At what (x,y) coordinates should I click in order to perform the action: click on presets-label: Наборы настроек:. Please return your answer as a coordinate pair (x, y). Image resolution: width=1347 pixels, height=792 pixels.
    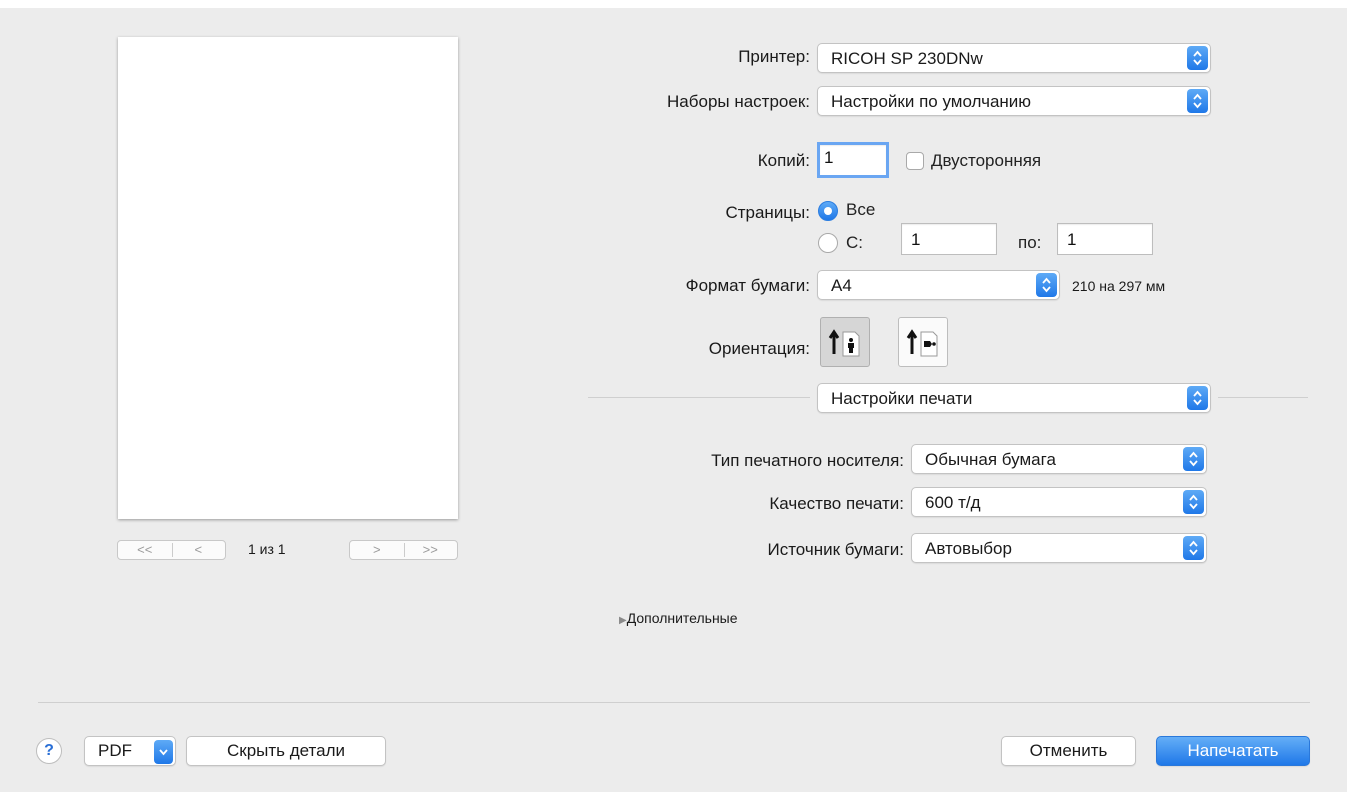
    Looking at the image, I should click on (738, 101).